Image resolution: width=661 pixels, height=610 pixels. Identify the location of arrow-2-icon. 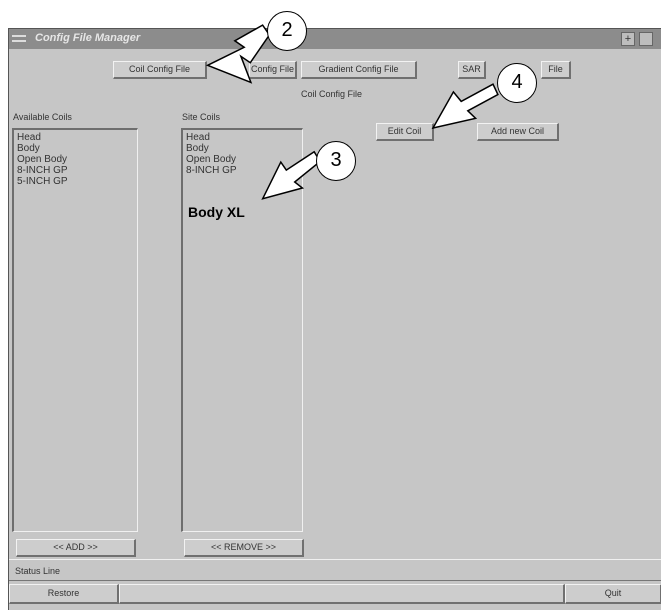
(238, 54).